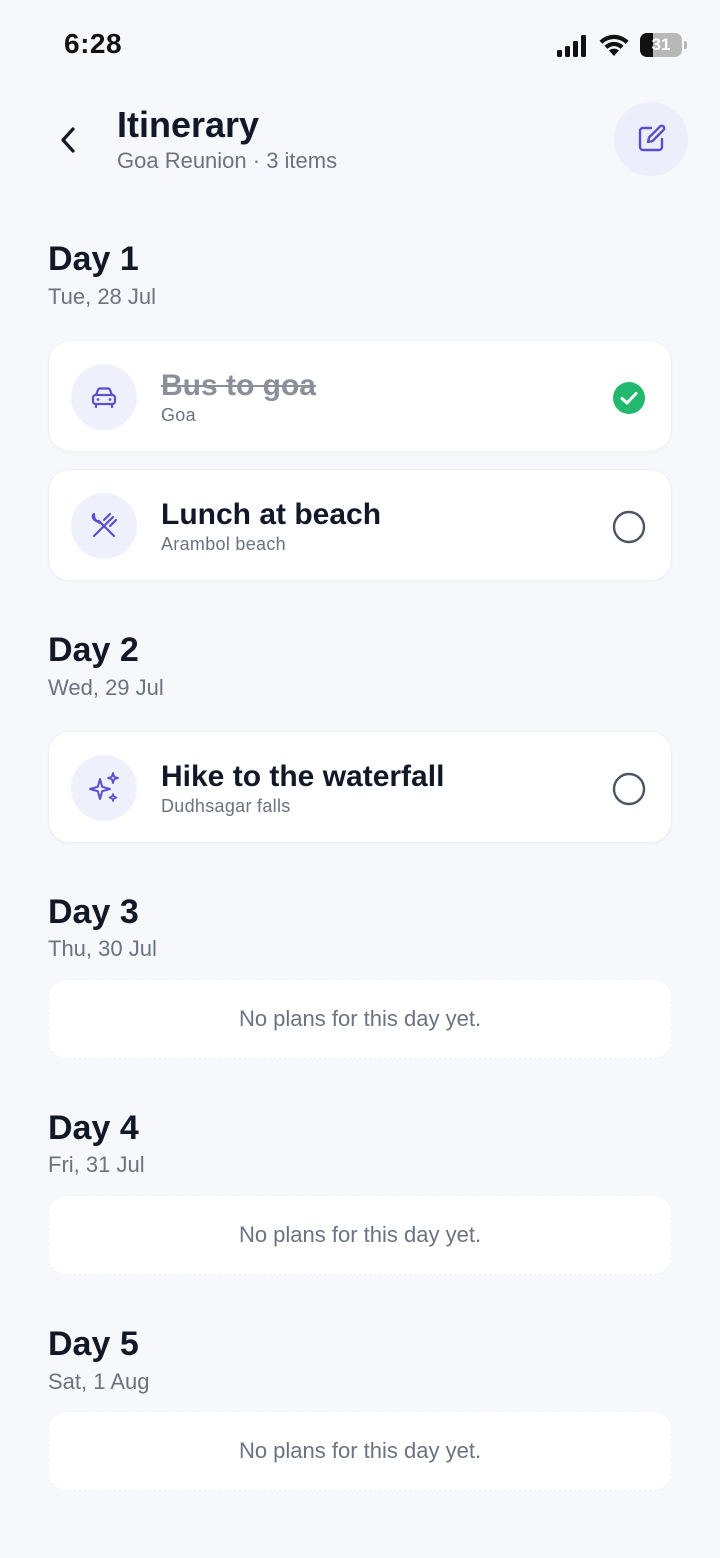 This screenshot has width=720, height=1558. I want to click on sparkles-icon, so click(104, 787).